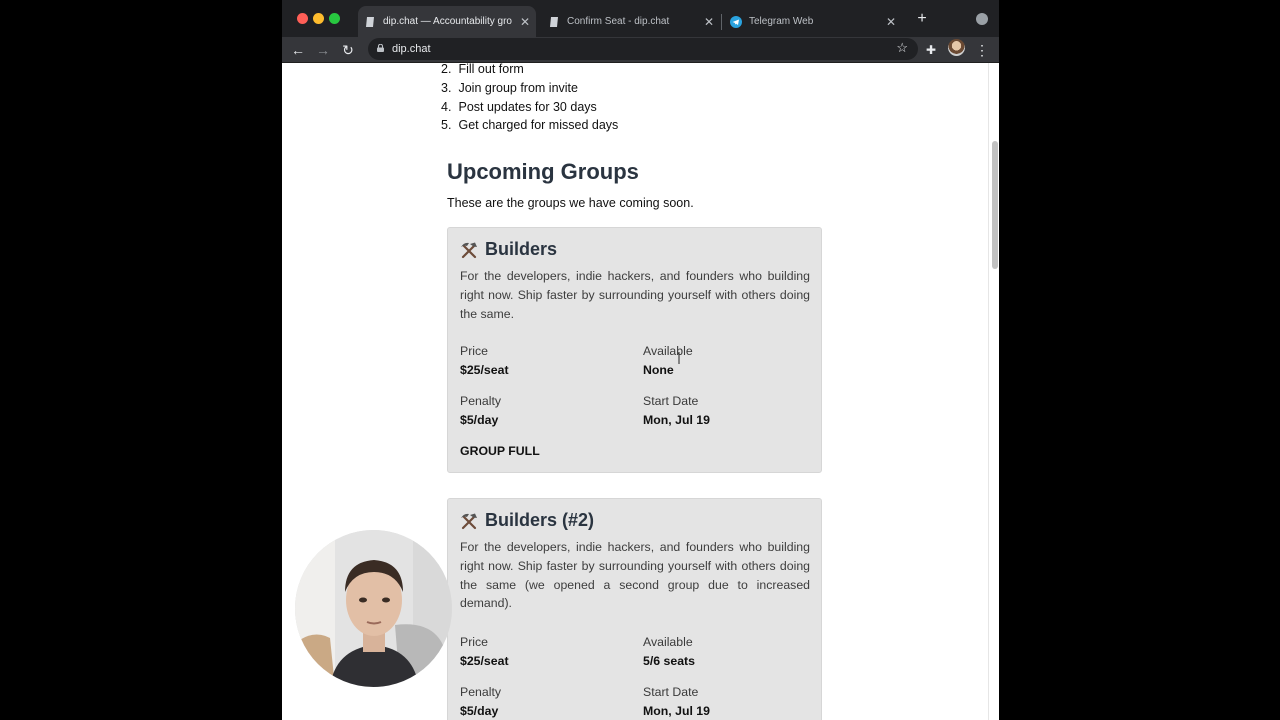 The image size is (1280, 720). Describe the element at coordinates (530, 125) in the screenshot. I see `list-item: 5. Get charged for missed days` at that location.